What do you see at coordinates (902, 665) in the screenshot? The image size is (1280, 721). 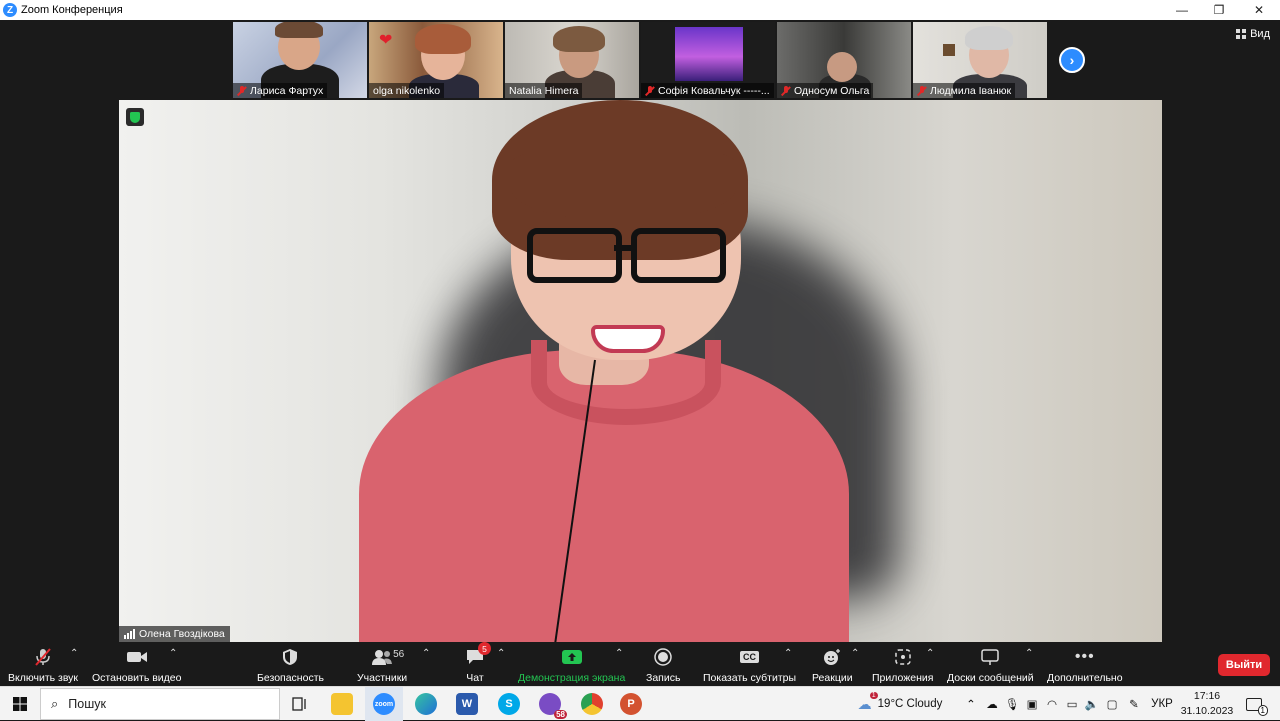 I see `apps-button: Приложения` at bounding box center [902, 665].